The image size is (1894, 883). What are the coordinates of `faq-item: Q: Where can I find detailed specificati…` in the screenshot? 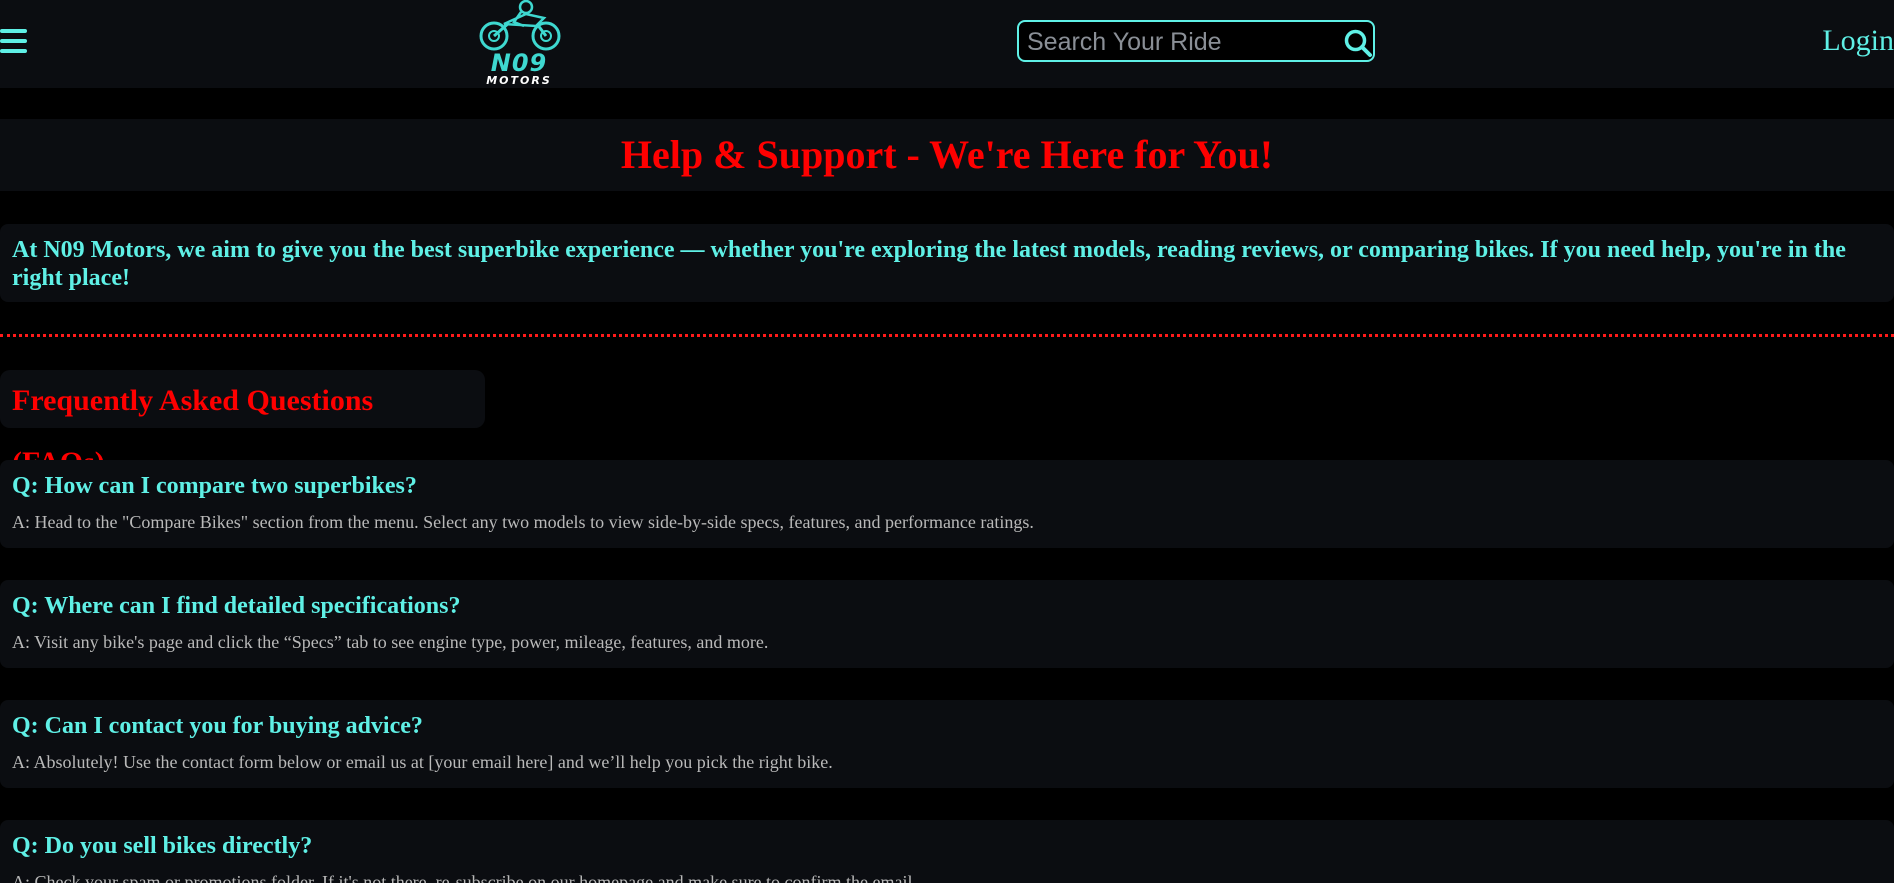 It's located at (947, 624).